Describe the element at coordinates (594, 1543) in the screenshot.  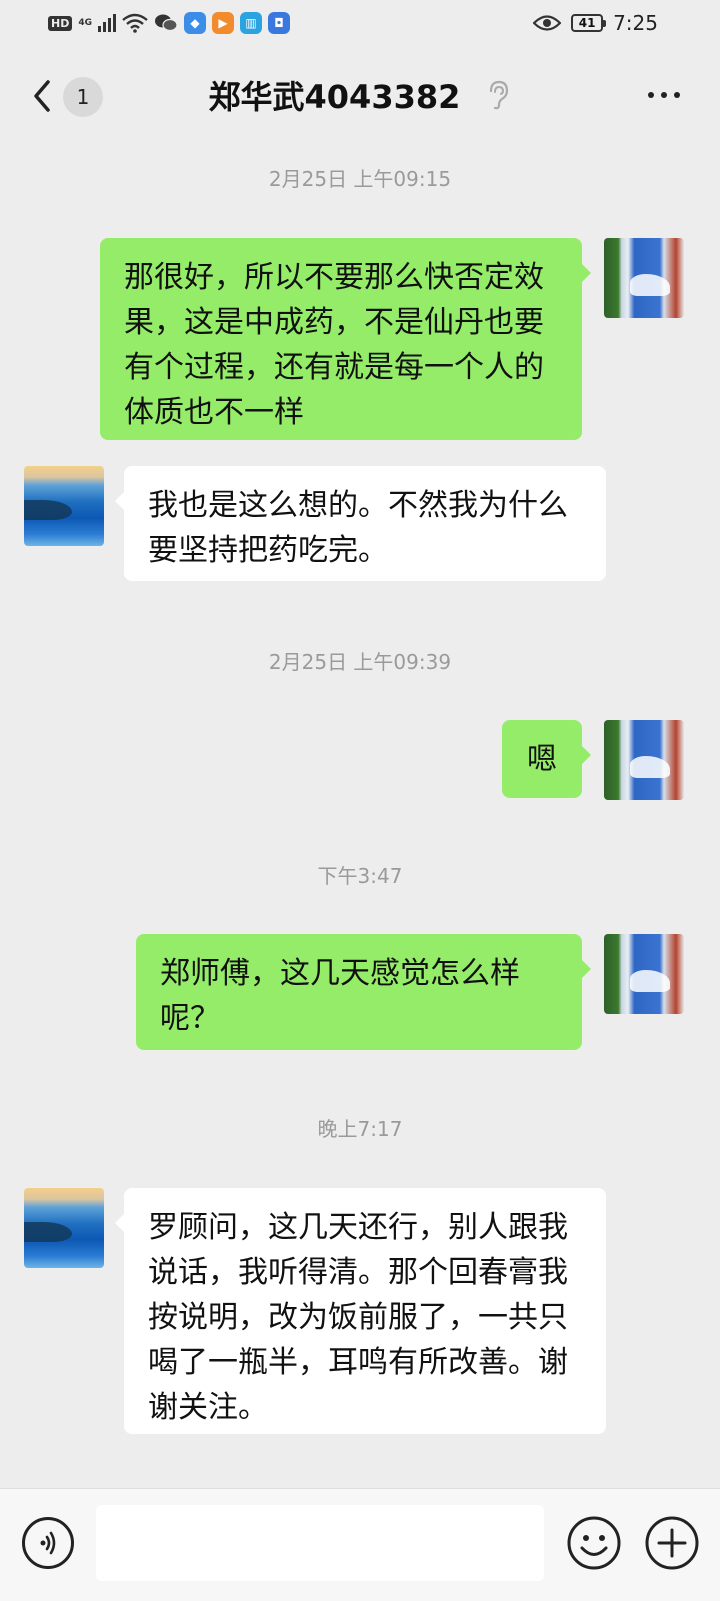
I see `emoji-icon` at that location.